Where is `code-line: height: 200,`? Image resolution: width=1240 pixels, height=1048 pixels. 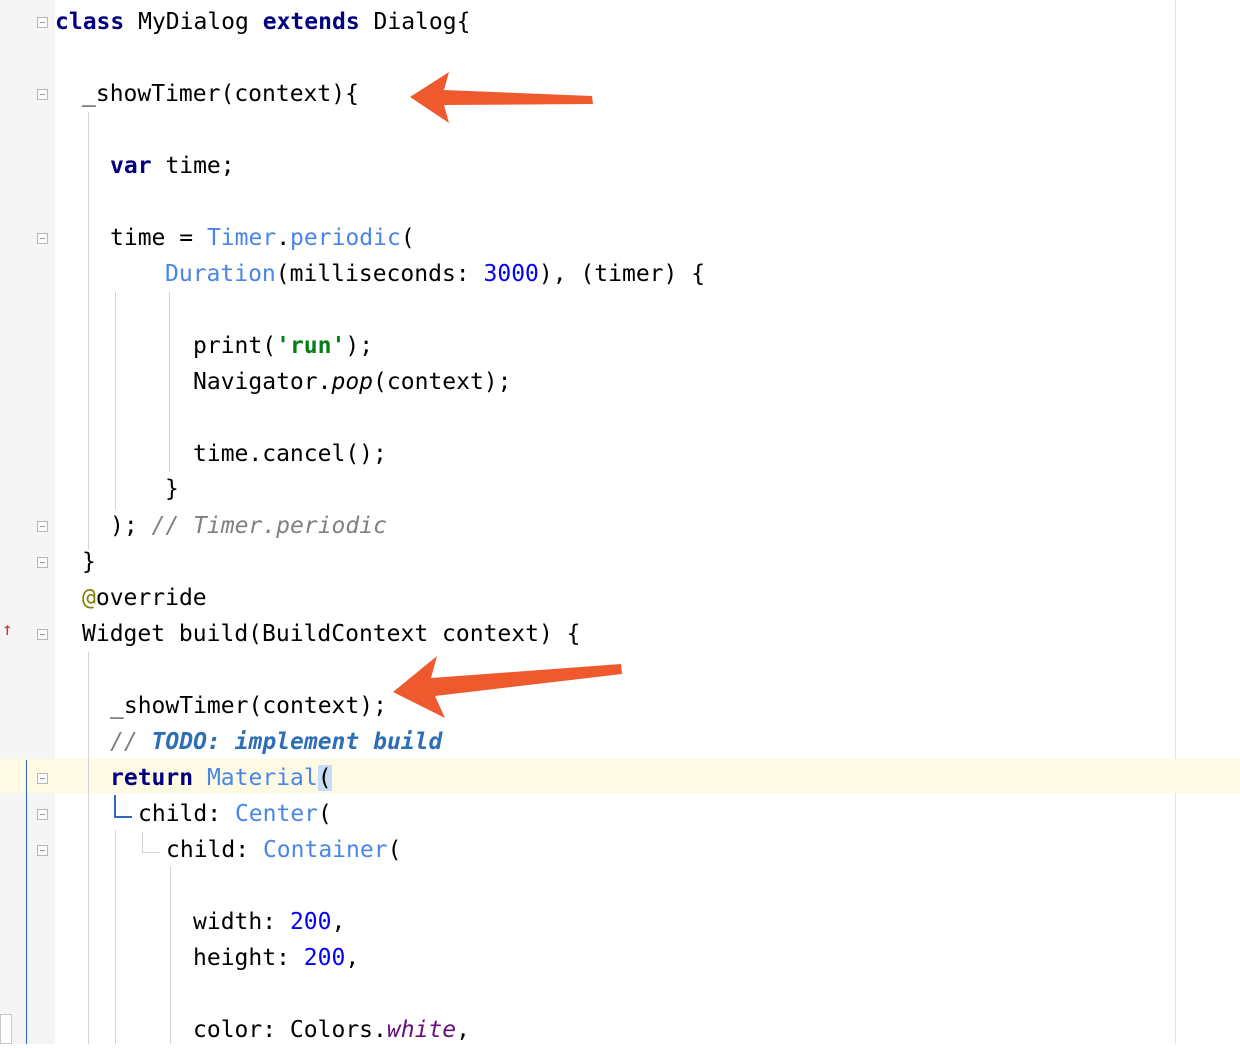
code-line: height: 200, is located at coordinates (276, 958).